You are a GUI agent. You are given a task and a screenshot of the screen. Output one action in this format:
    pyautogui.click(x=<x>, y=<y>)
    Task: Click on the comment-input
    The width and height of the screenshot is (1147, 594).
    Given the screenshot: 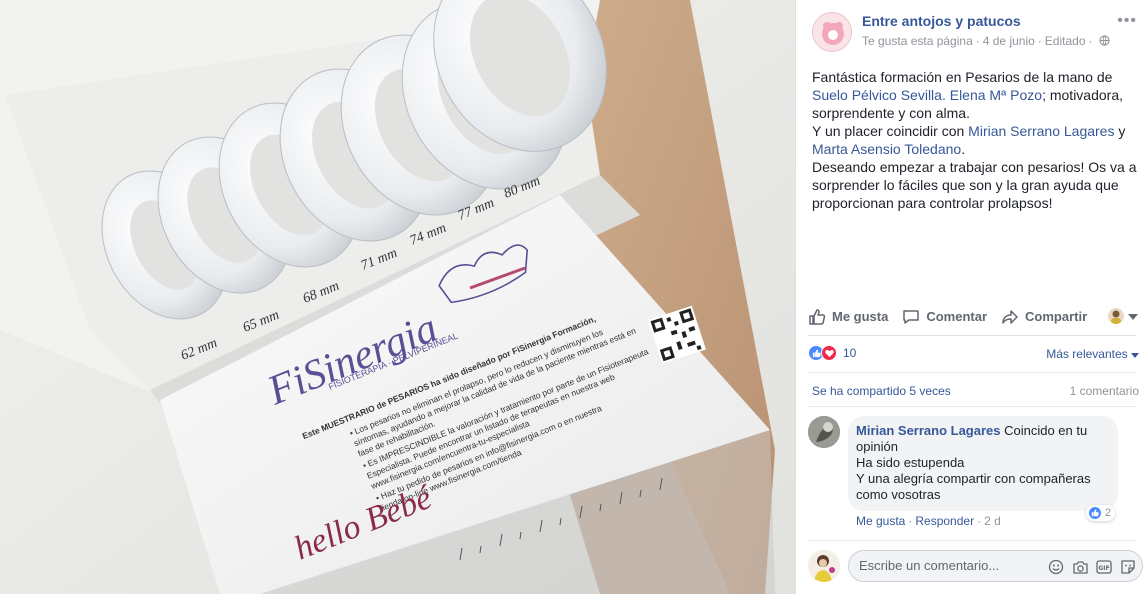 What is the action you would take?
    pyautogui.click(x=951, y=565)
    